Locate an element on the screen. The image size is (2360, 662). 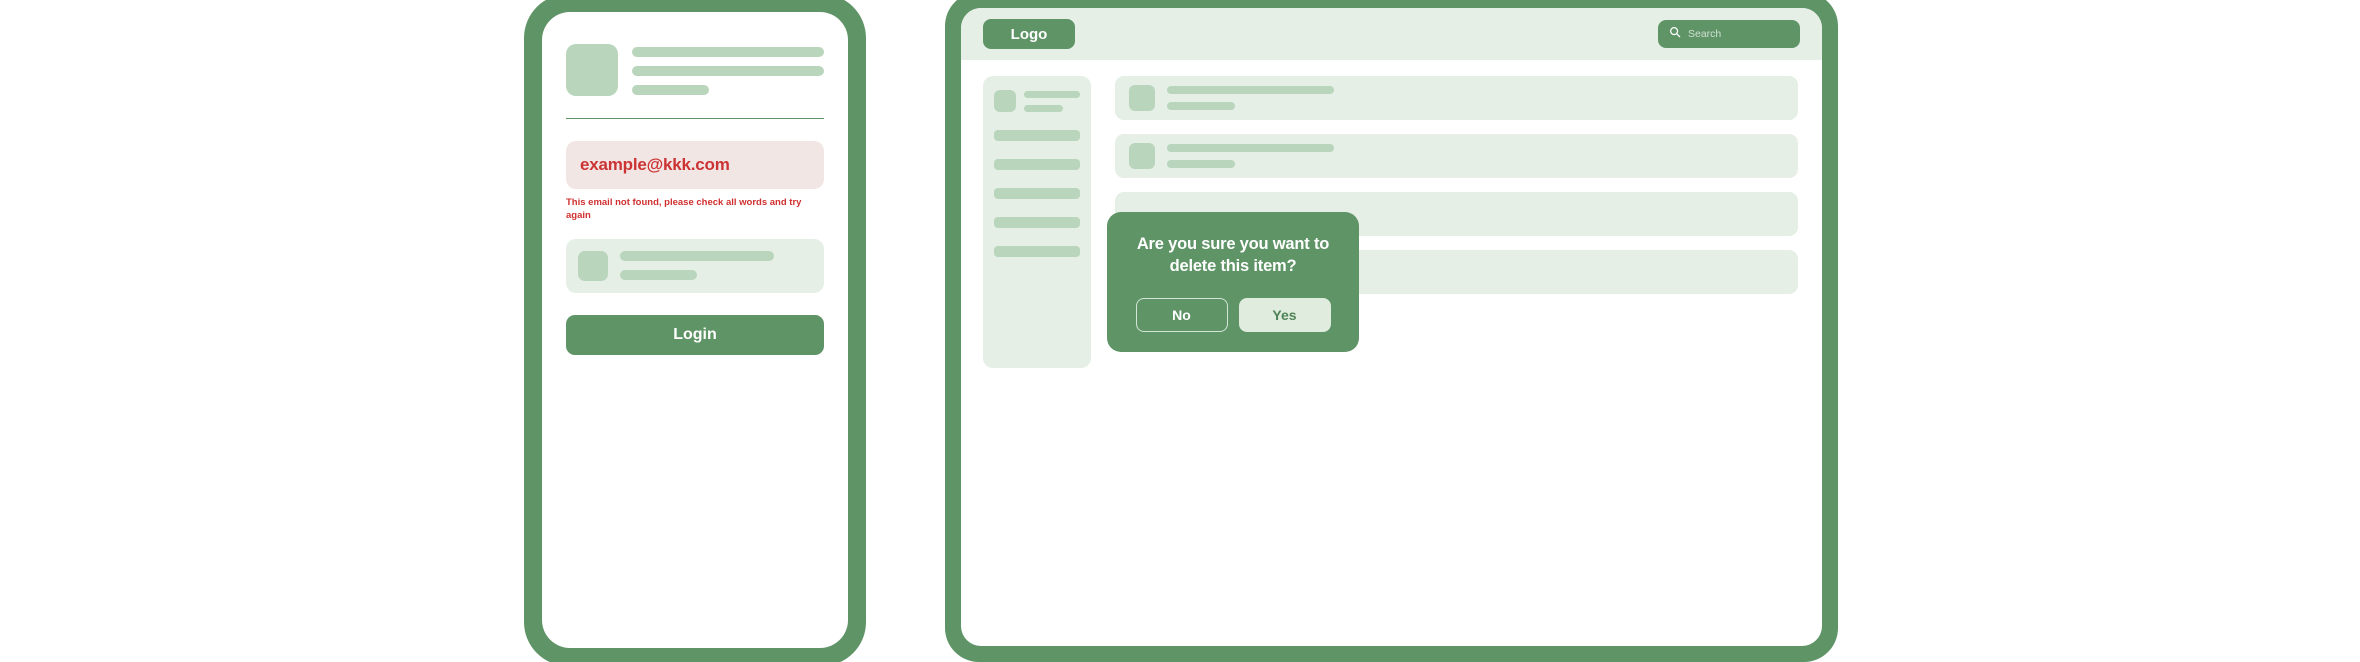
logo-button: Logo is located at coordinates (1029, 34).